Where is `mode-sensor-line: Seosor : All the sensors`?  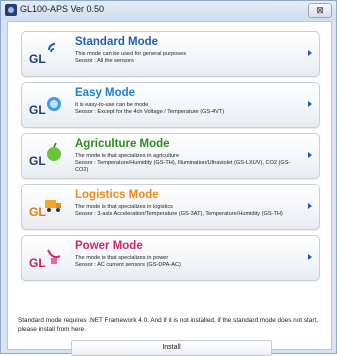
mode-sensor-line: Seosor : All the sensors is located at coordinates (104, 61).